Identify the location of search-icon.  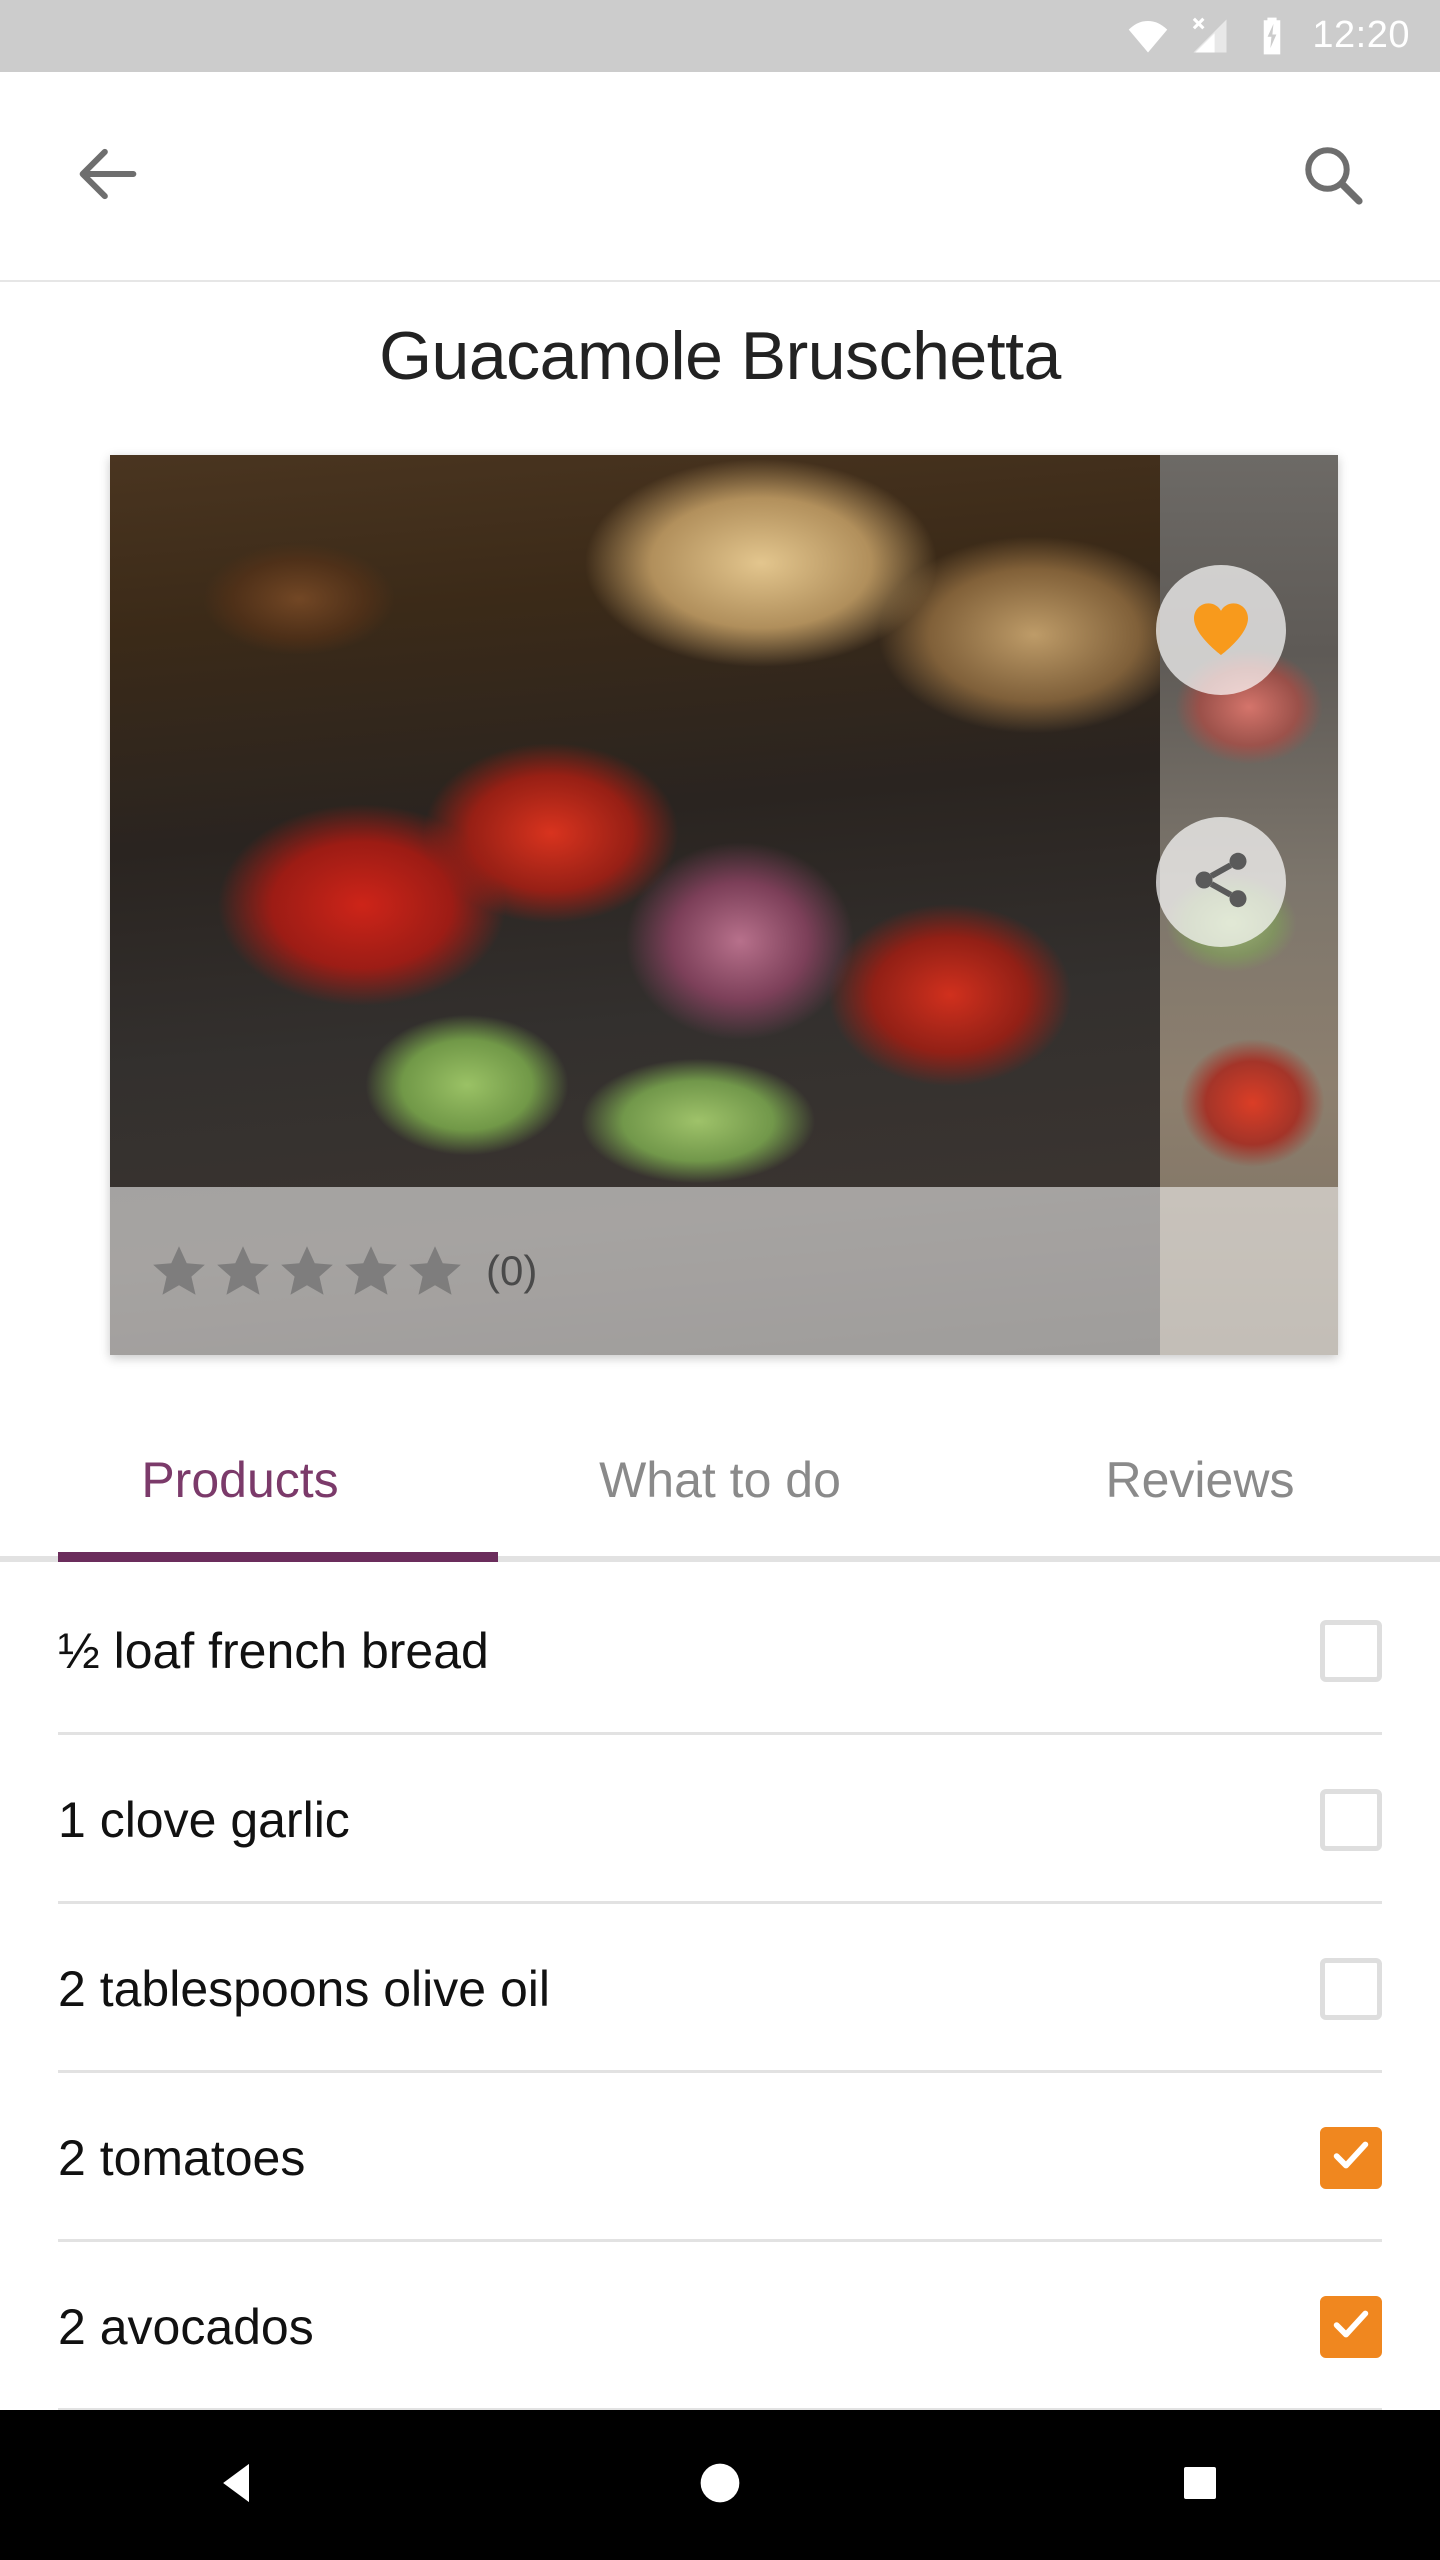
(1332, 176).